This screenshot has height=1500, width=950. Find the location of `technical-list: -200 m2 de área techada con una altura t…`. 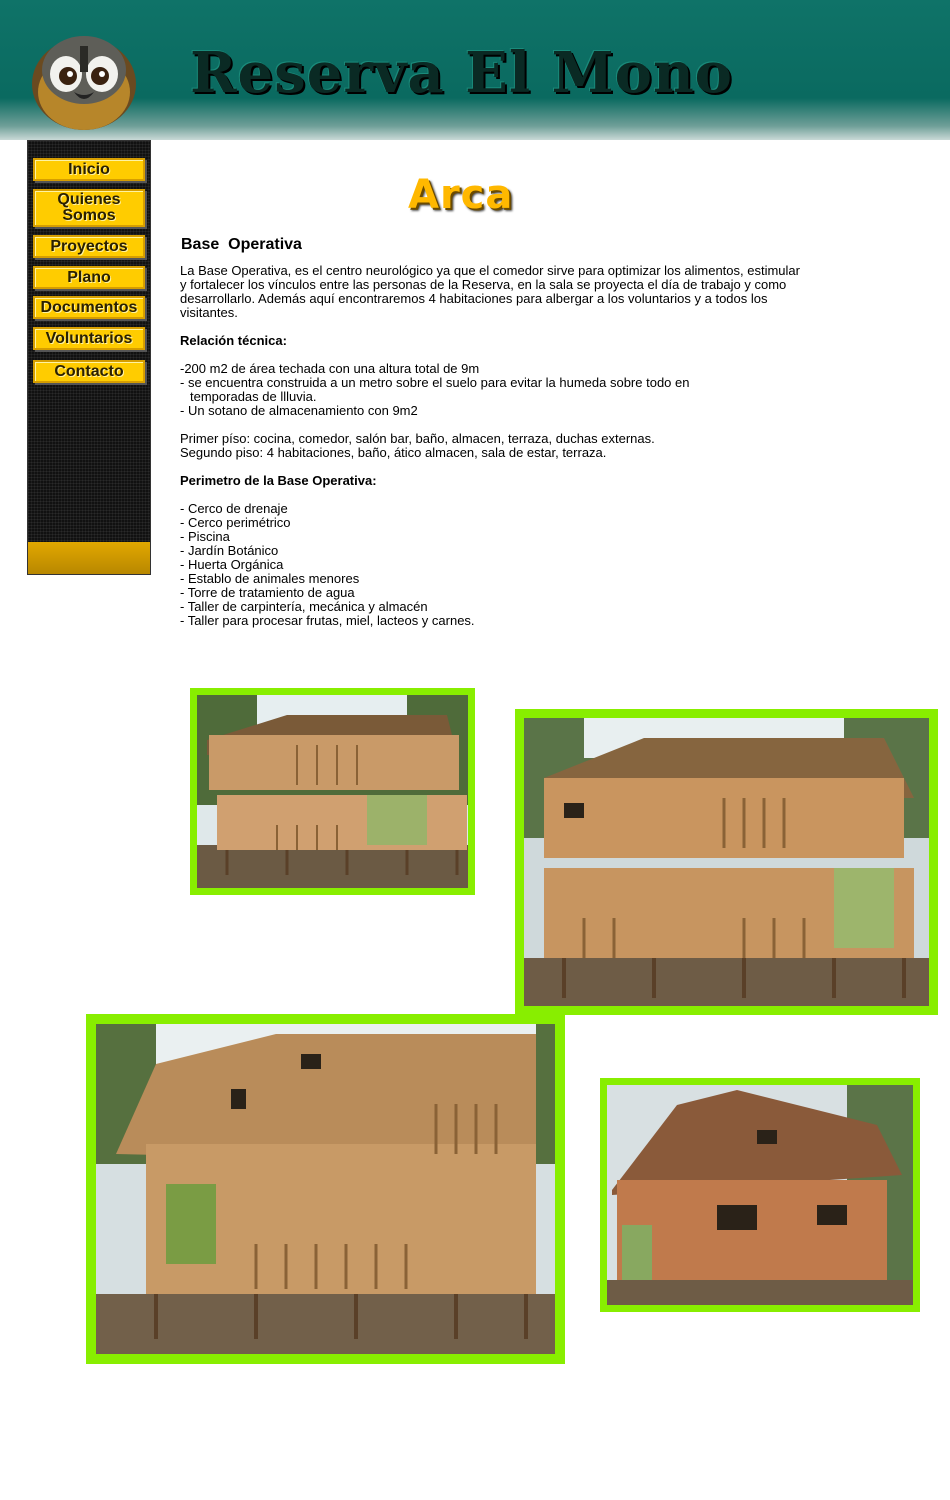

technical-list: -200 m2 de área techada con una altura t… is located at coordinates (490, 390).